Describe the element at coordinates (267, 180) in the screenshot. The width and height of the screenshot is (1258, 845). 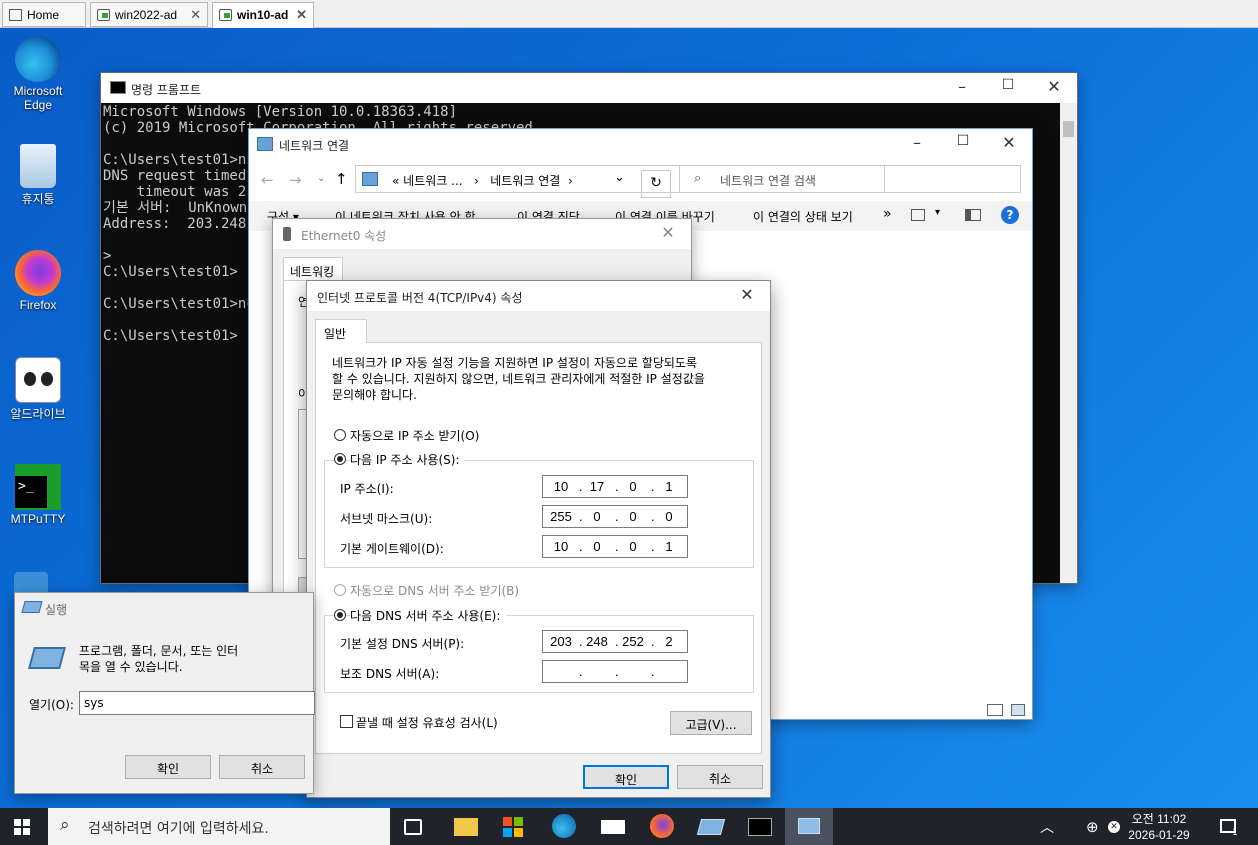
I see `back-icon: ←` at that location.